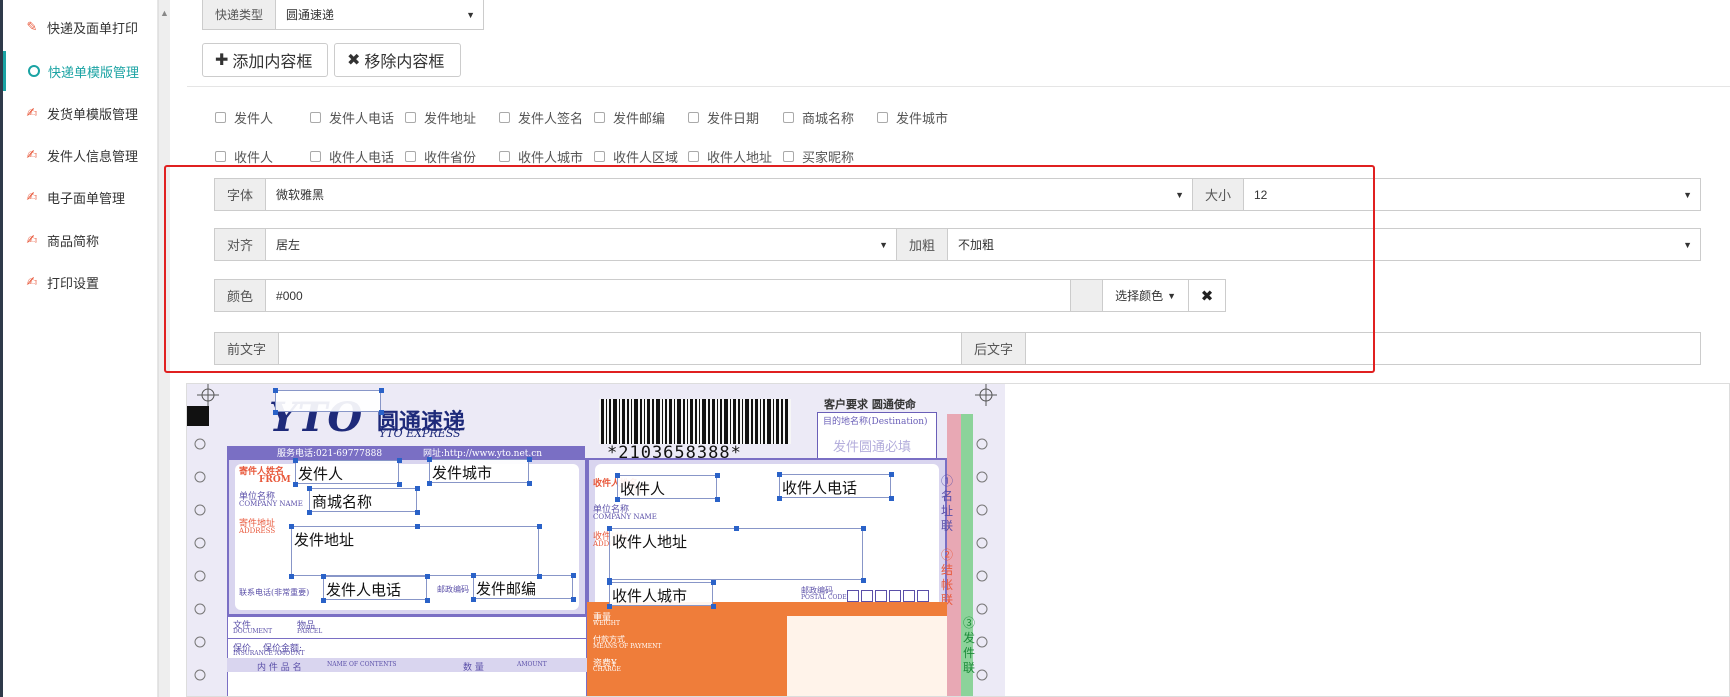 The height and width of the screenshot is (697, 1730). Describe the element at coordinates (541, 156) in the screenshot. I see `checkbox-receiver-city: 收件人城市` at that location.